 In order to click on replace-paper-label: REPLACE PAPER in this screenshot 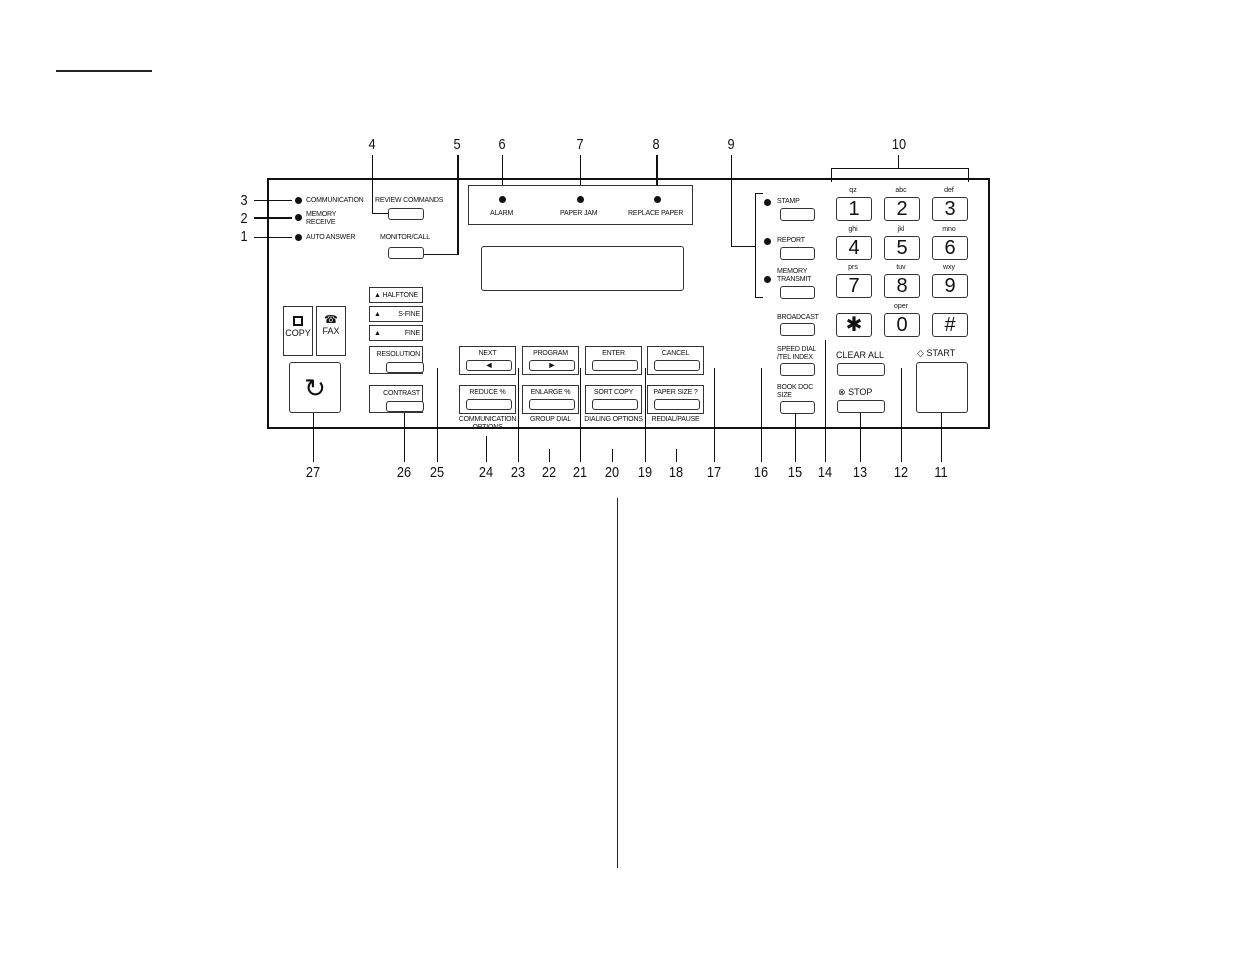, I will do `click(656, 213)`.